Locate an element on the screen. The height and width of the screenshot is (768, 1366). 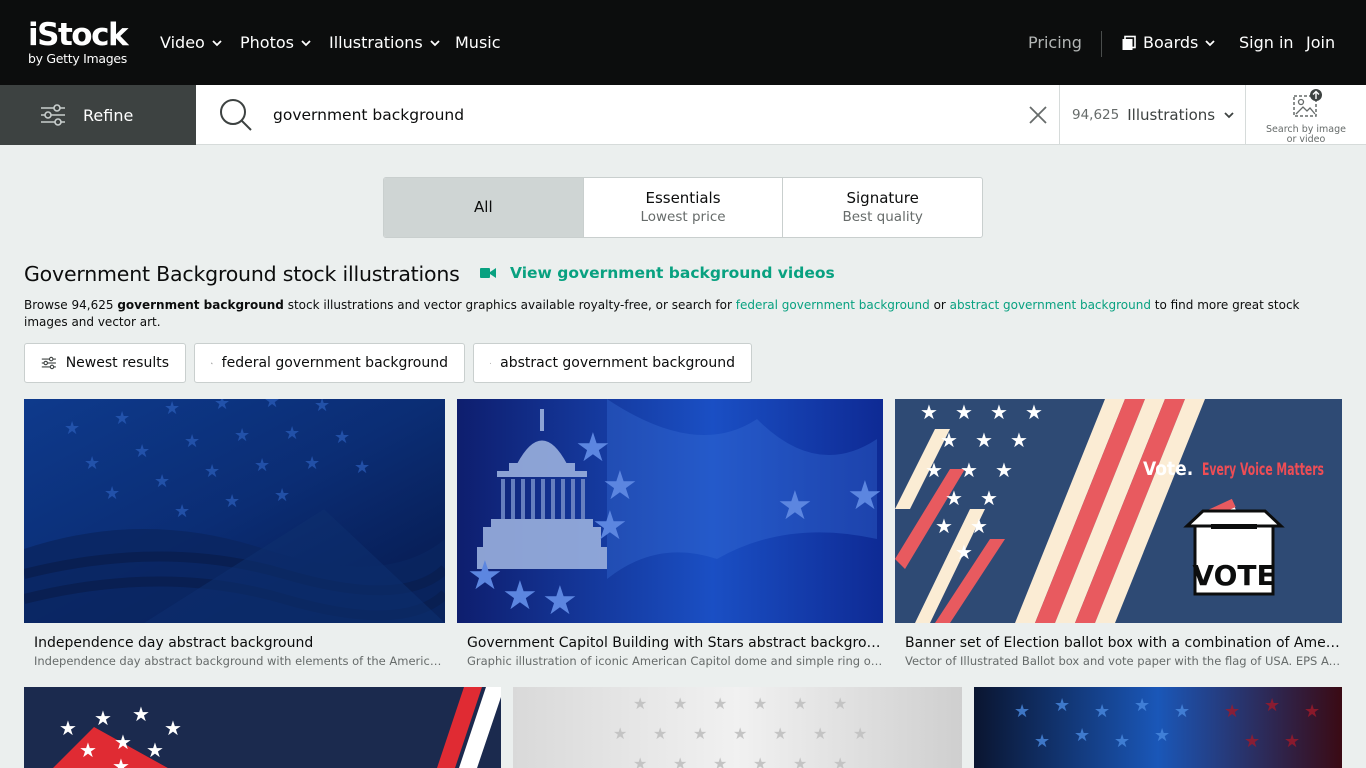
search-input is located at coordinates (642, 115).